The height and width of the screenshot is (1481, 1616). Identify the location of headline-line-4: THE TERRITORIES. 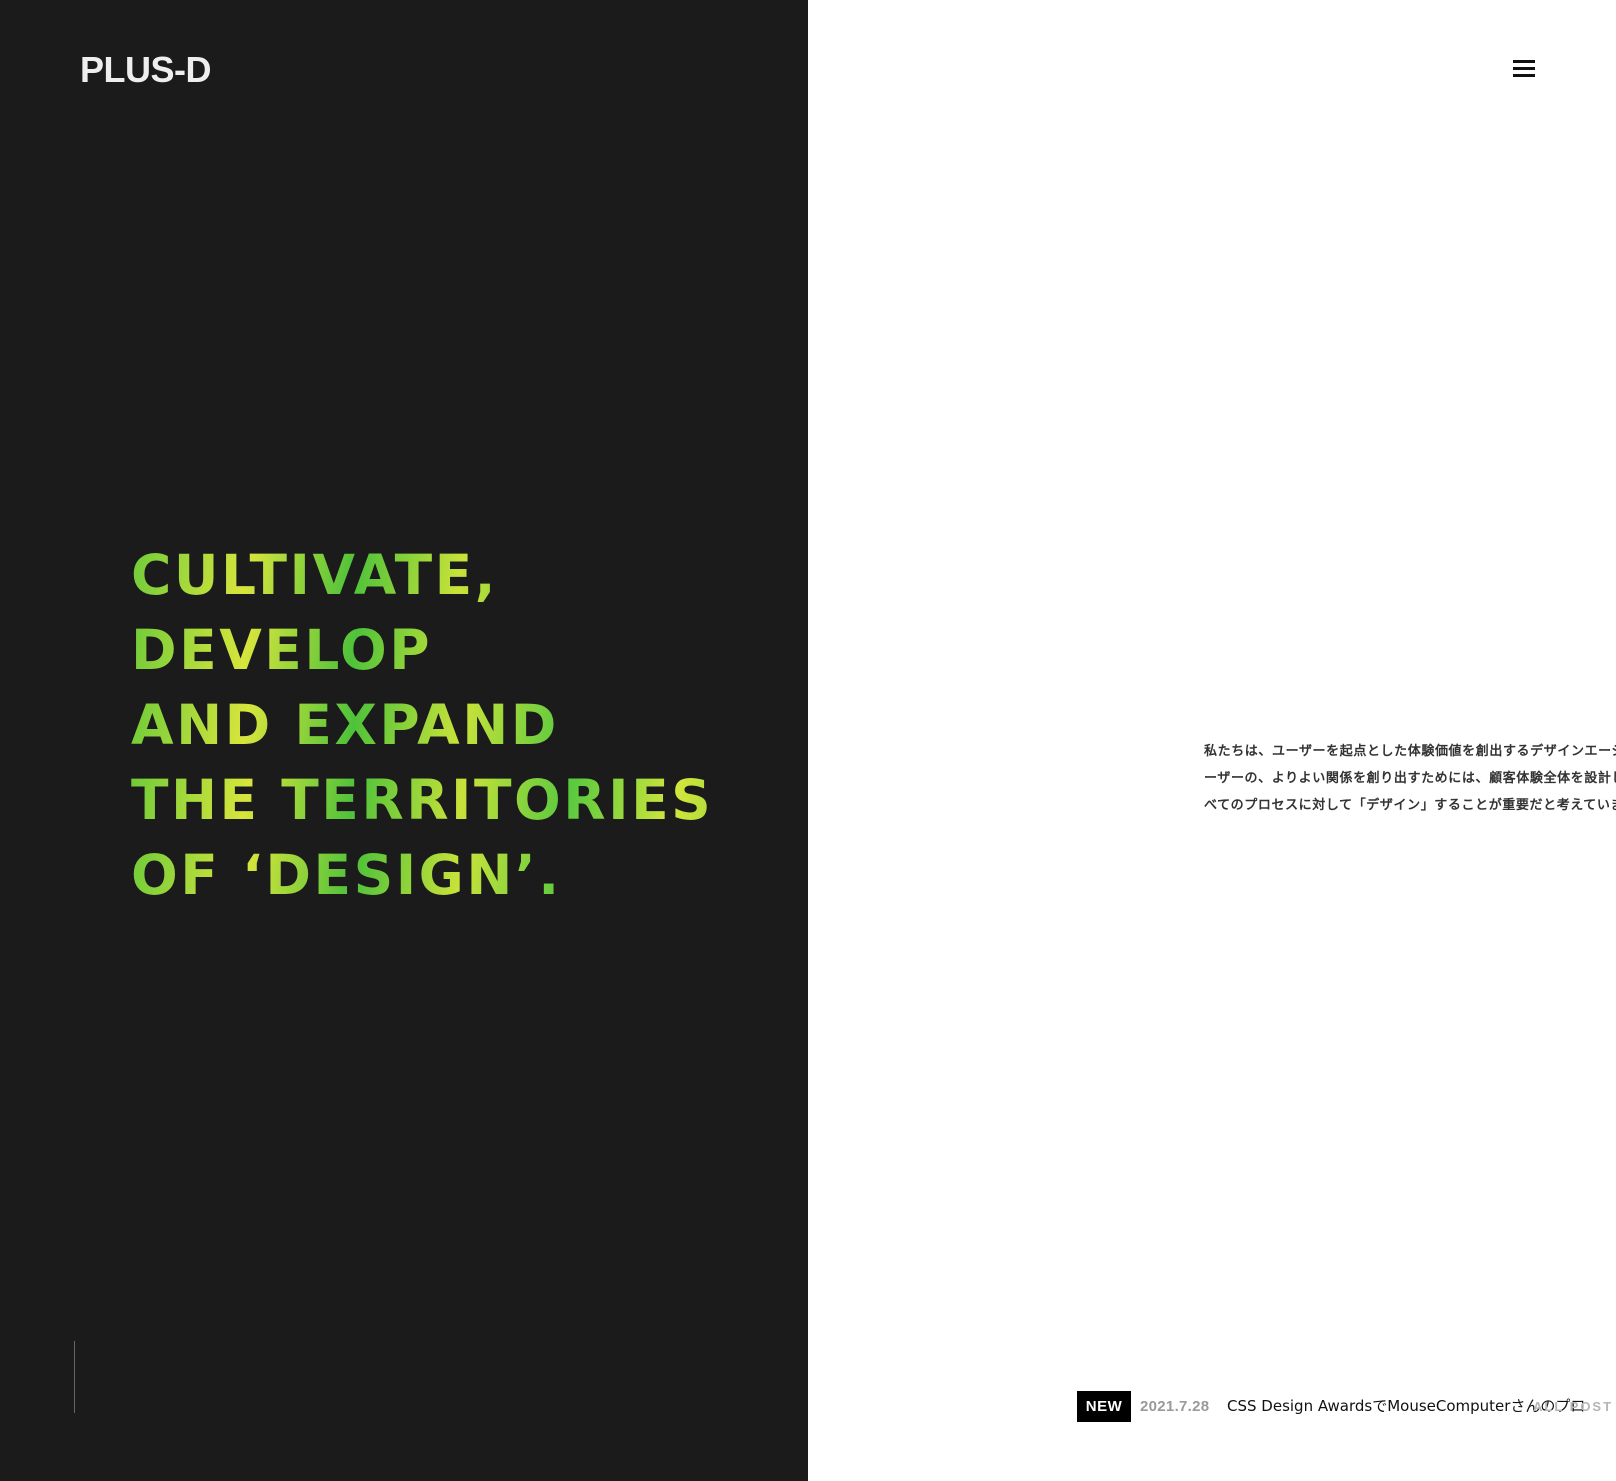
(461, 800).